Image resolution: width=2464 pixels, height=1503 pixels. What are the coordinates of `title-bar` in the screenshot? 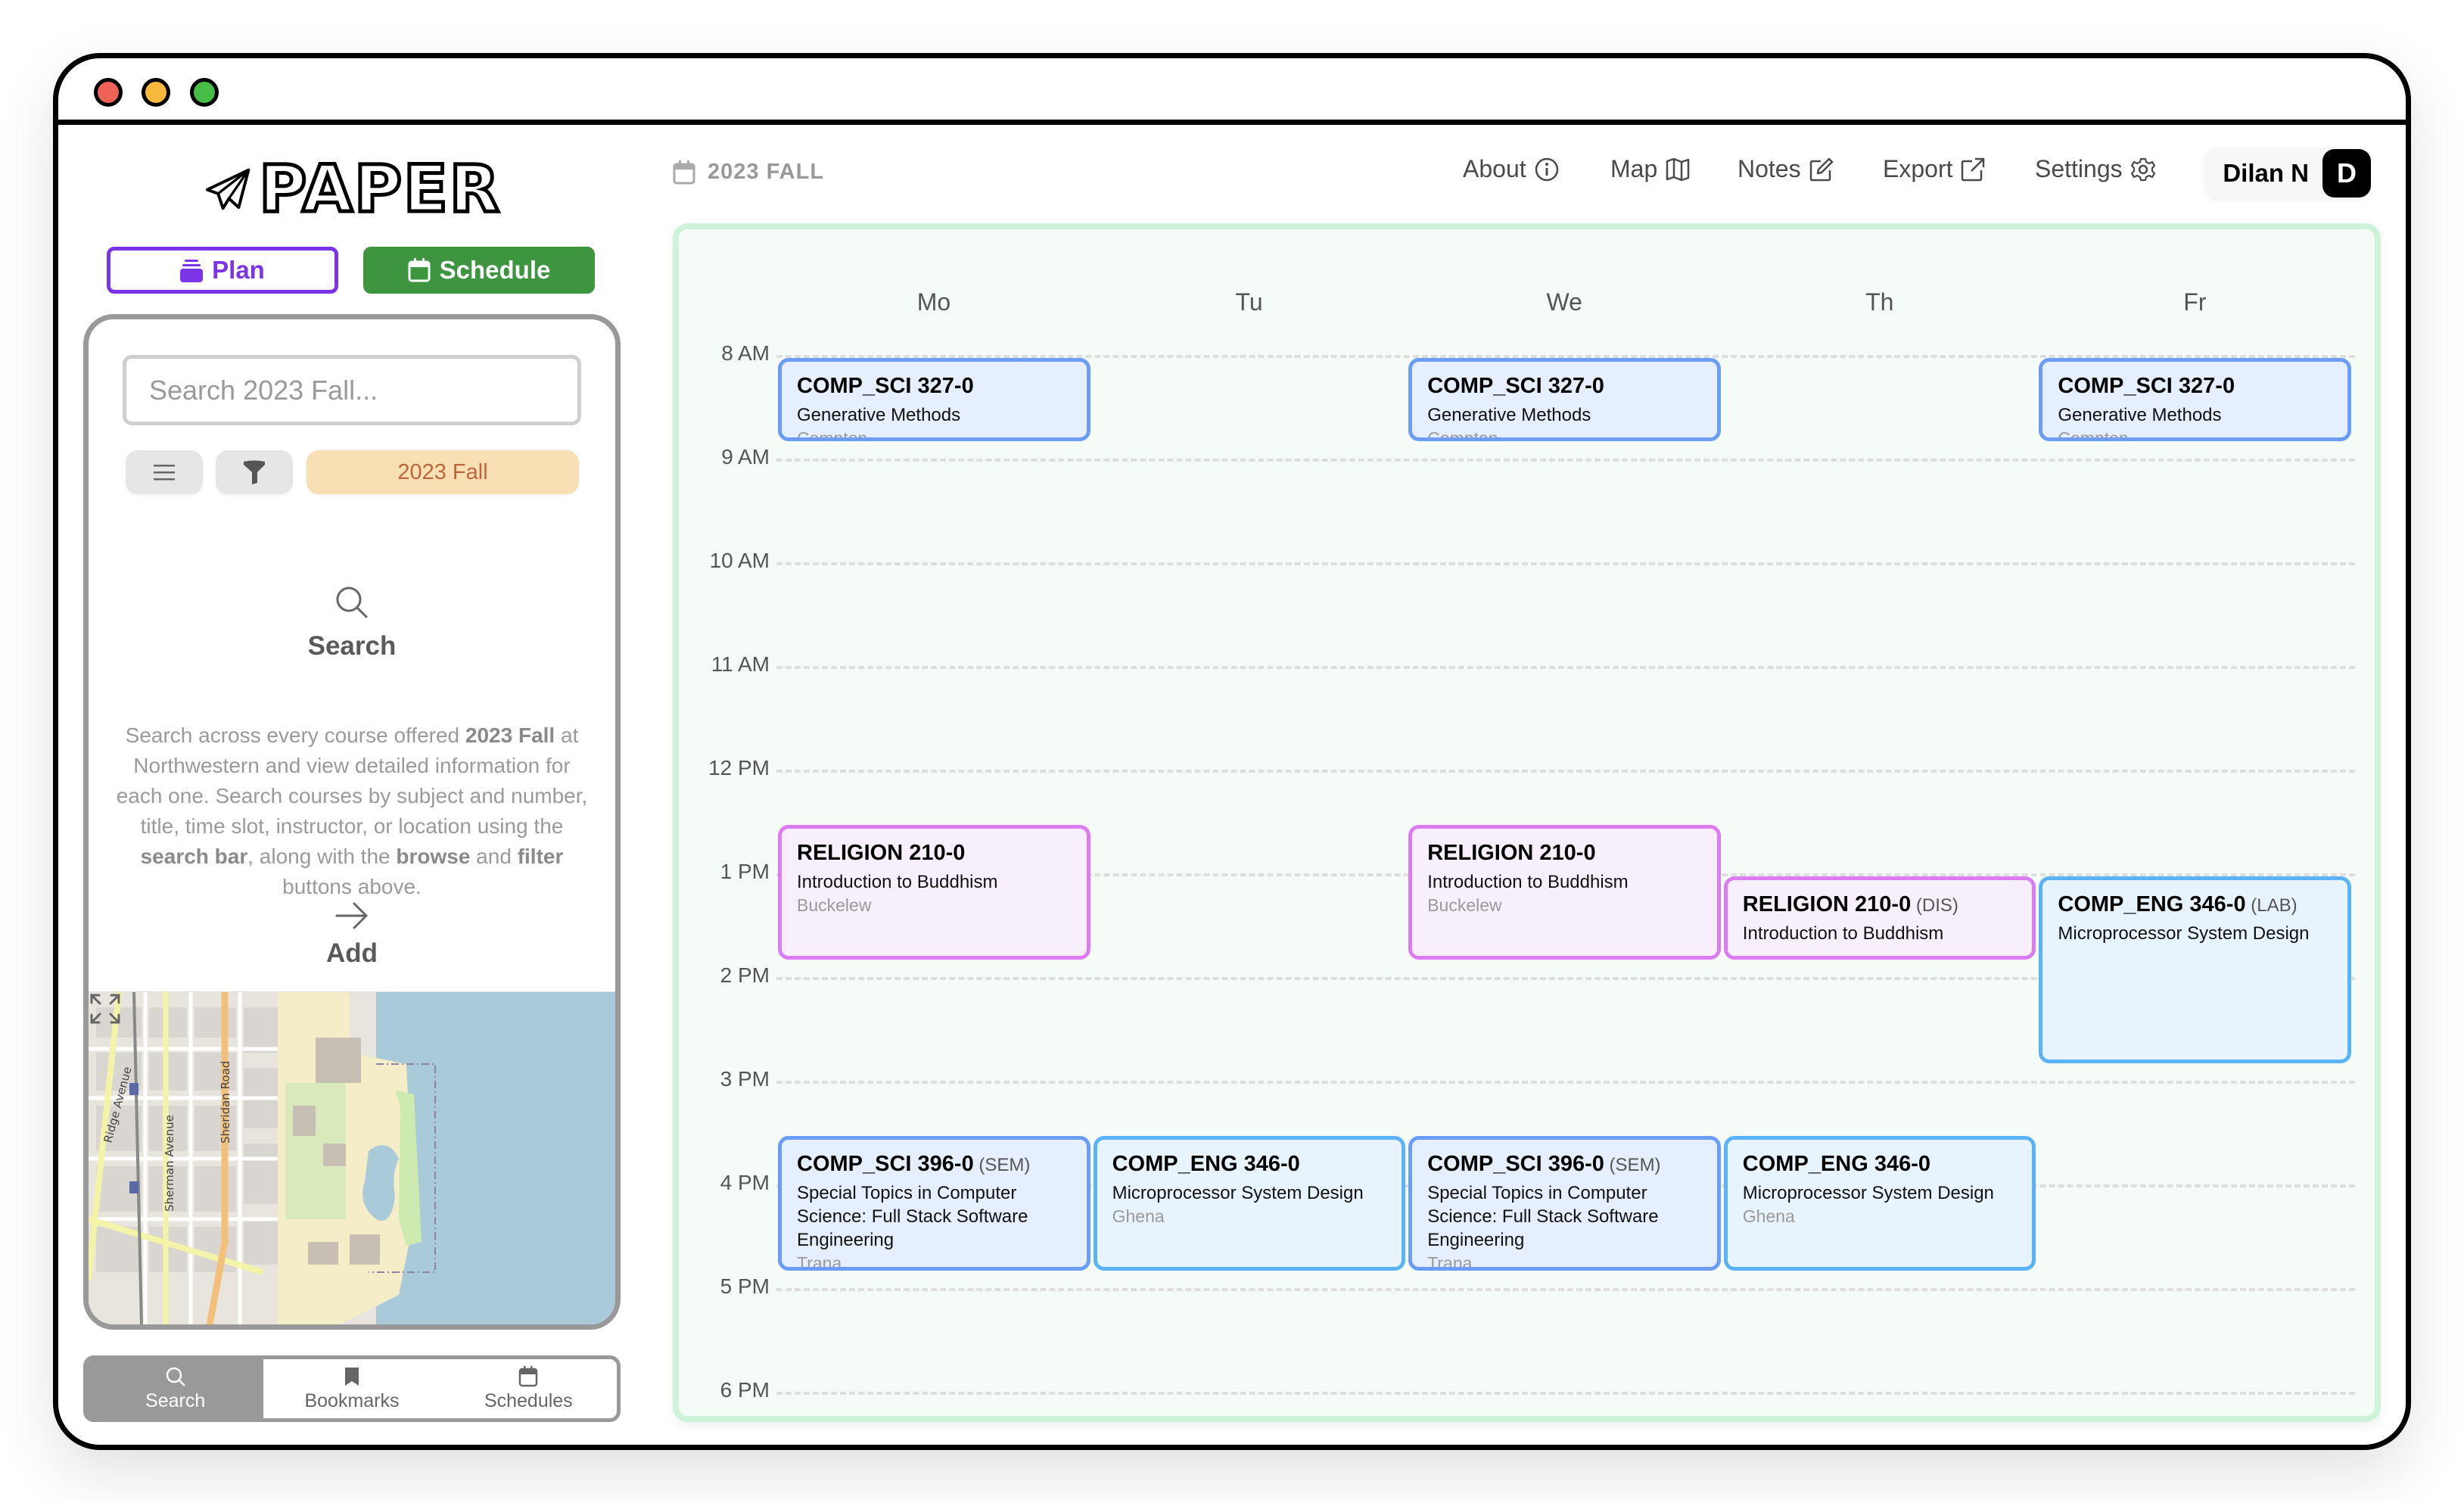 It's located at (1232, 91).